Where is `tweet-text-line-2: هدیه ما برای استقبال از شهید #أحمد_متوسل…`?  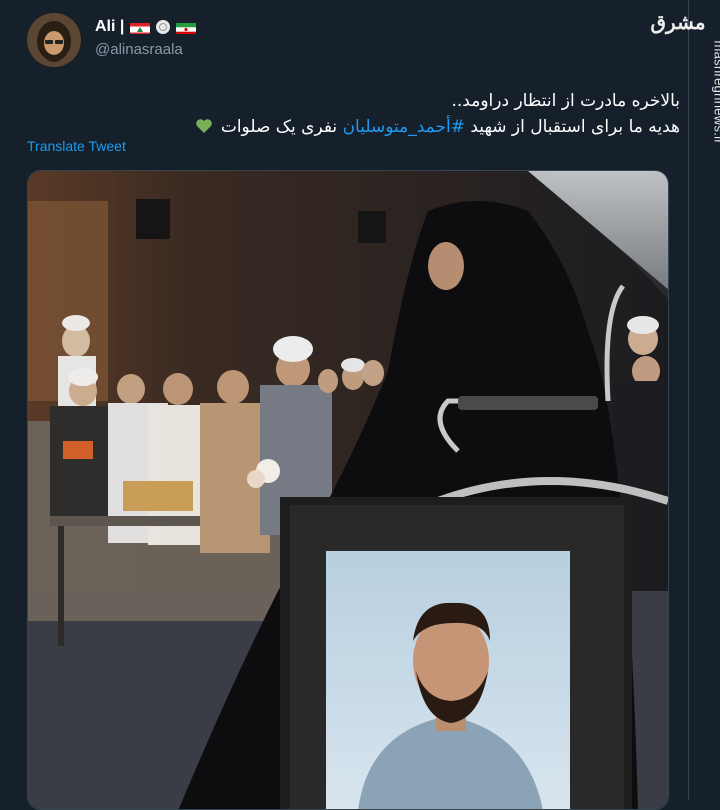 tweet-text-line-2: هدیه ما برای استقبال از شهید #أحمد_متوسل… is located at coordinates (360, 127).